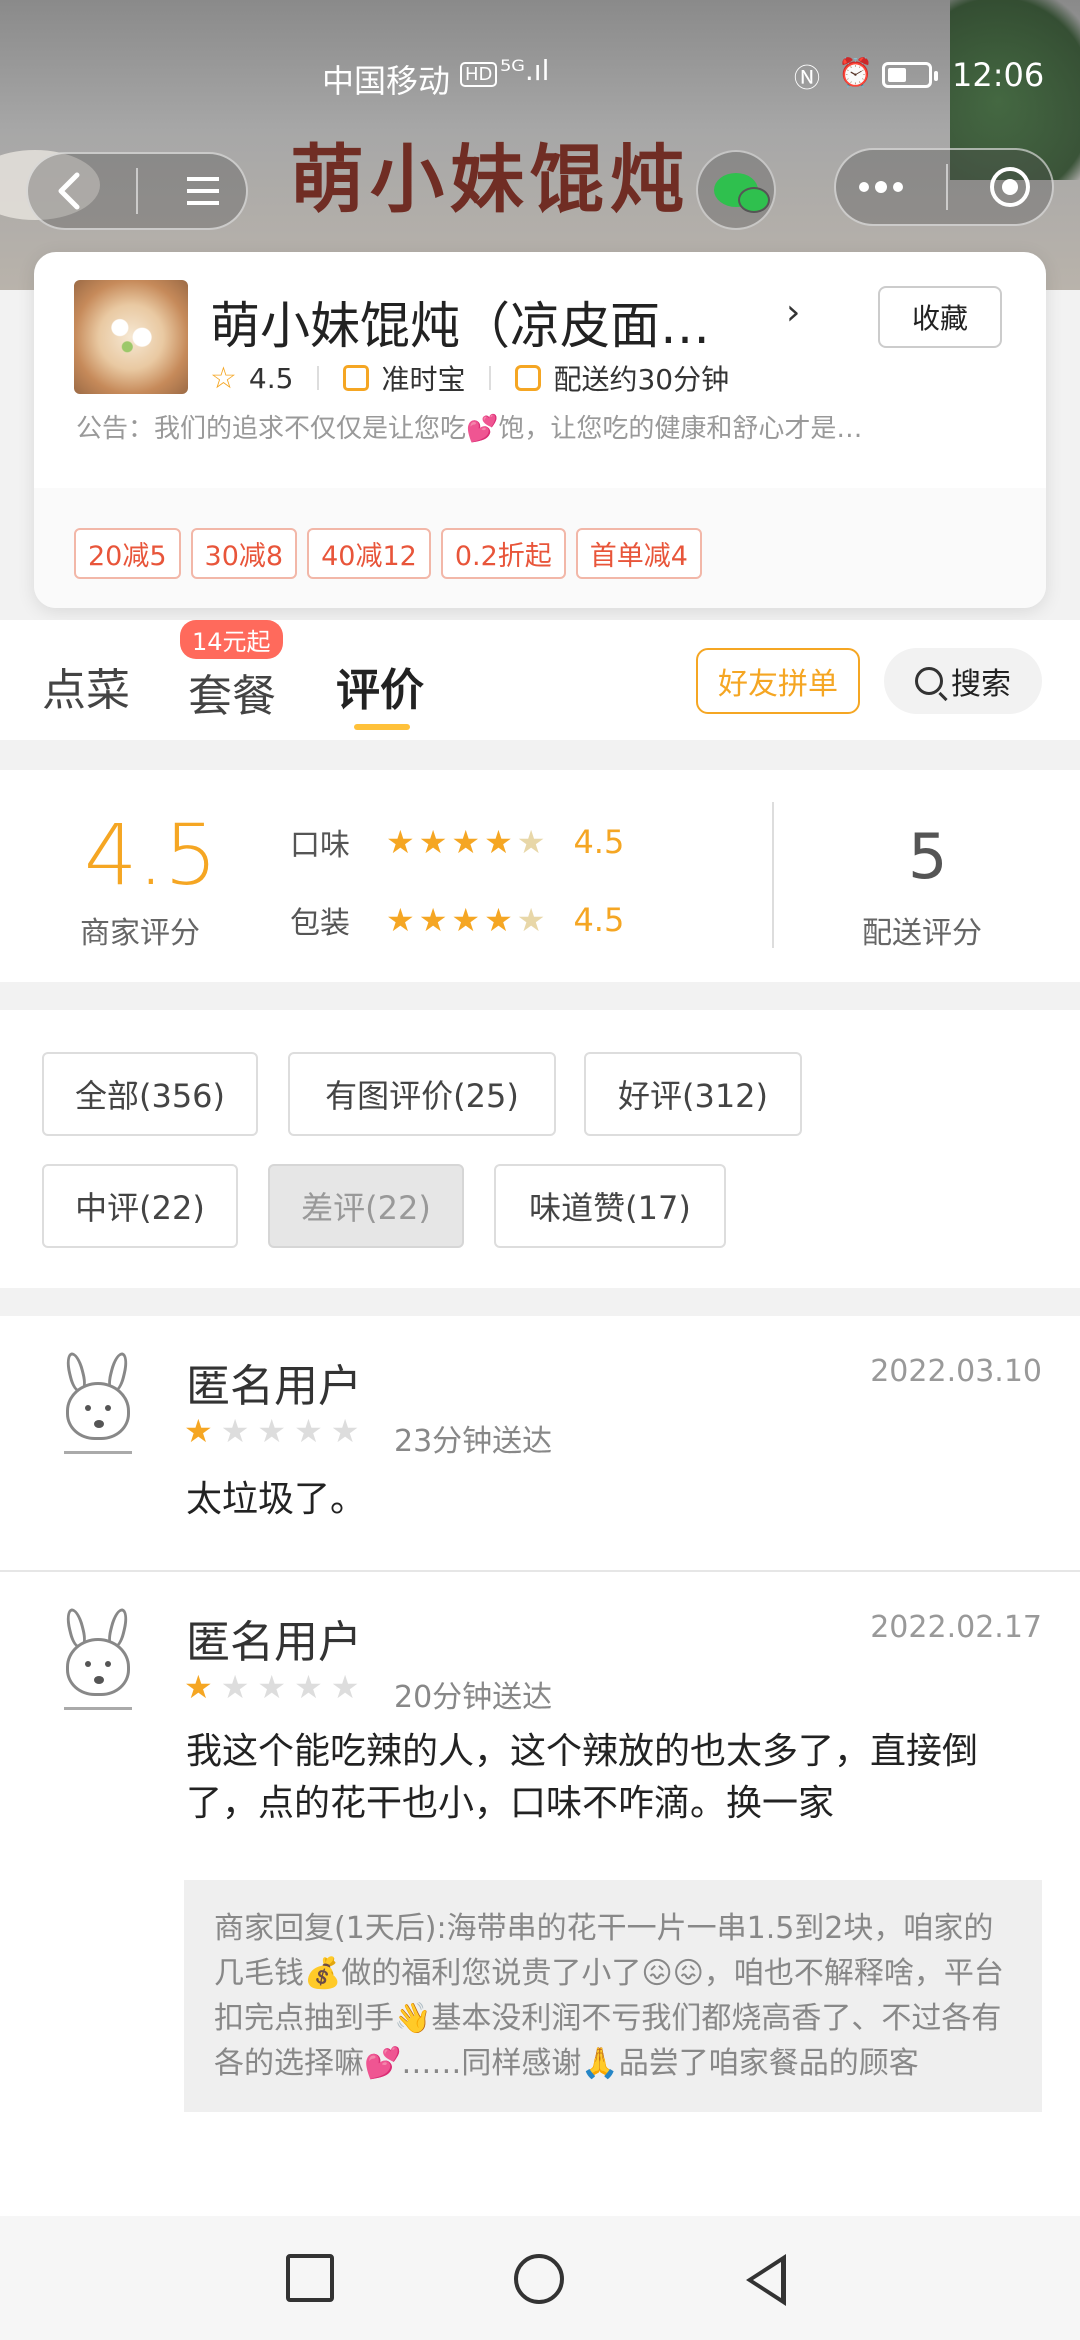 This screenshot has height=2340, width=1080. I want to click on taste-row: 口味 ★★★★★ 4.5, so click(457, 842).